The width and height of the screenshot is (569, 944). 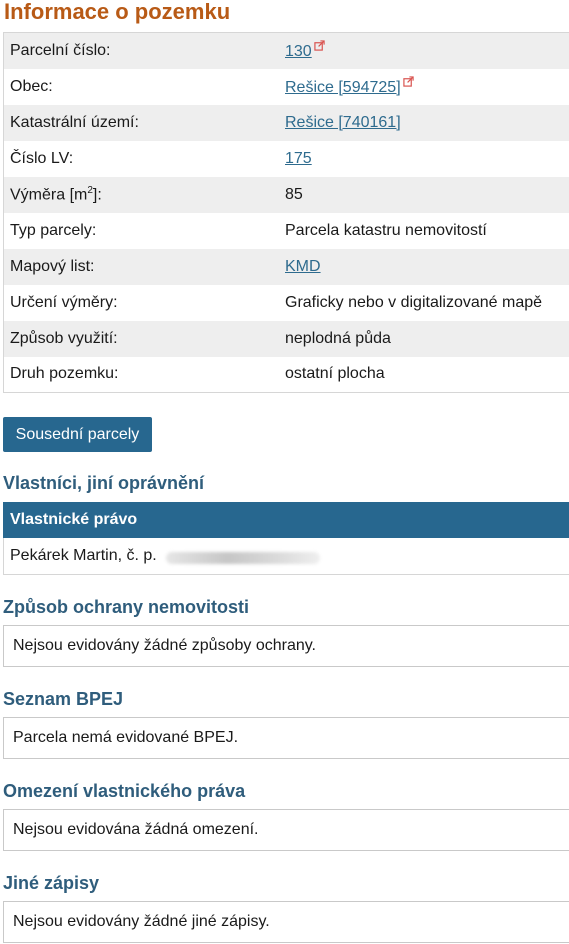 What do you see at coordinates (414, 302) in the screenshot?
I see `value-area-determination: Graficky nebo v digitalizované mapě` at bounding box center [414, 302].